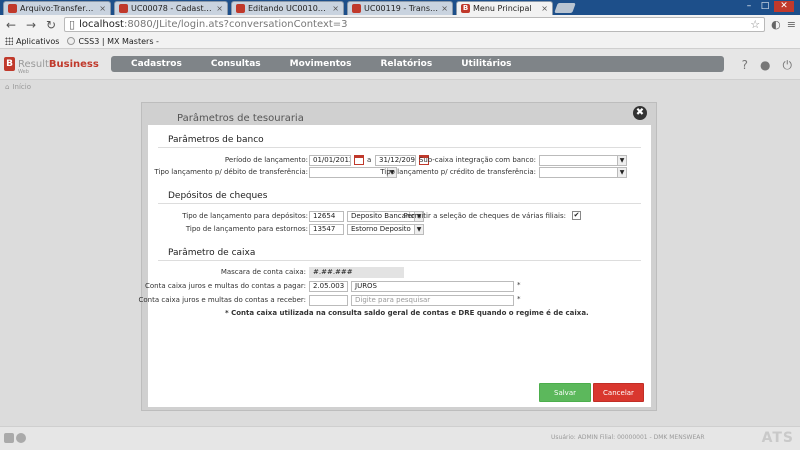 The image size is (800, 450). What do you see at coordinates (7, 87) in the screenshot?
I see `home-icon: ⌂` at bounding box center [7, 87].